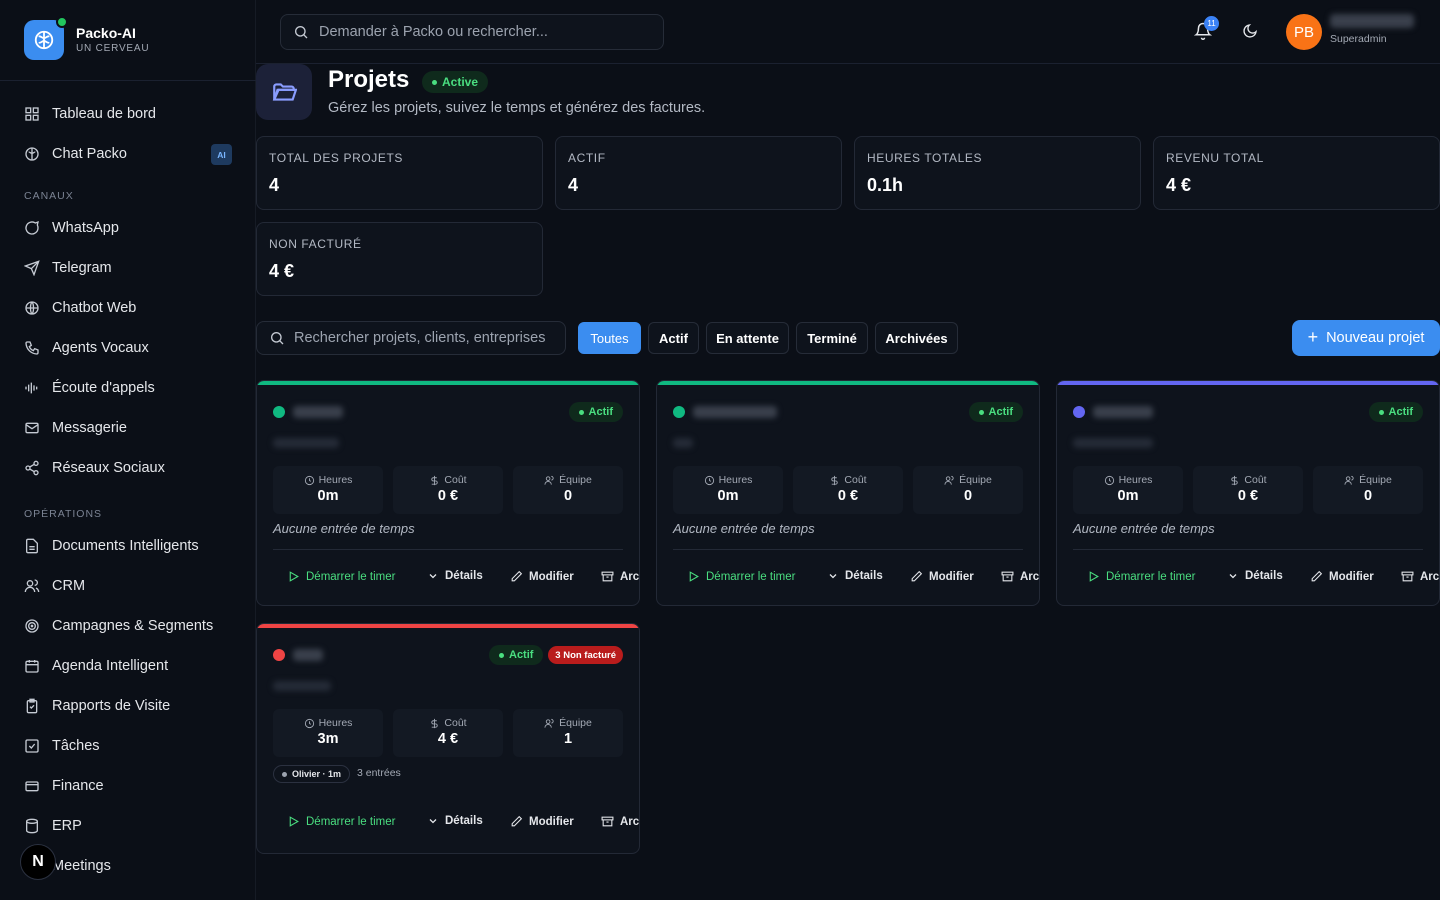  Describe the element at coordinates (78, 786) in the screenshot. I see `sidebar-item-label: Finance` at that location.